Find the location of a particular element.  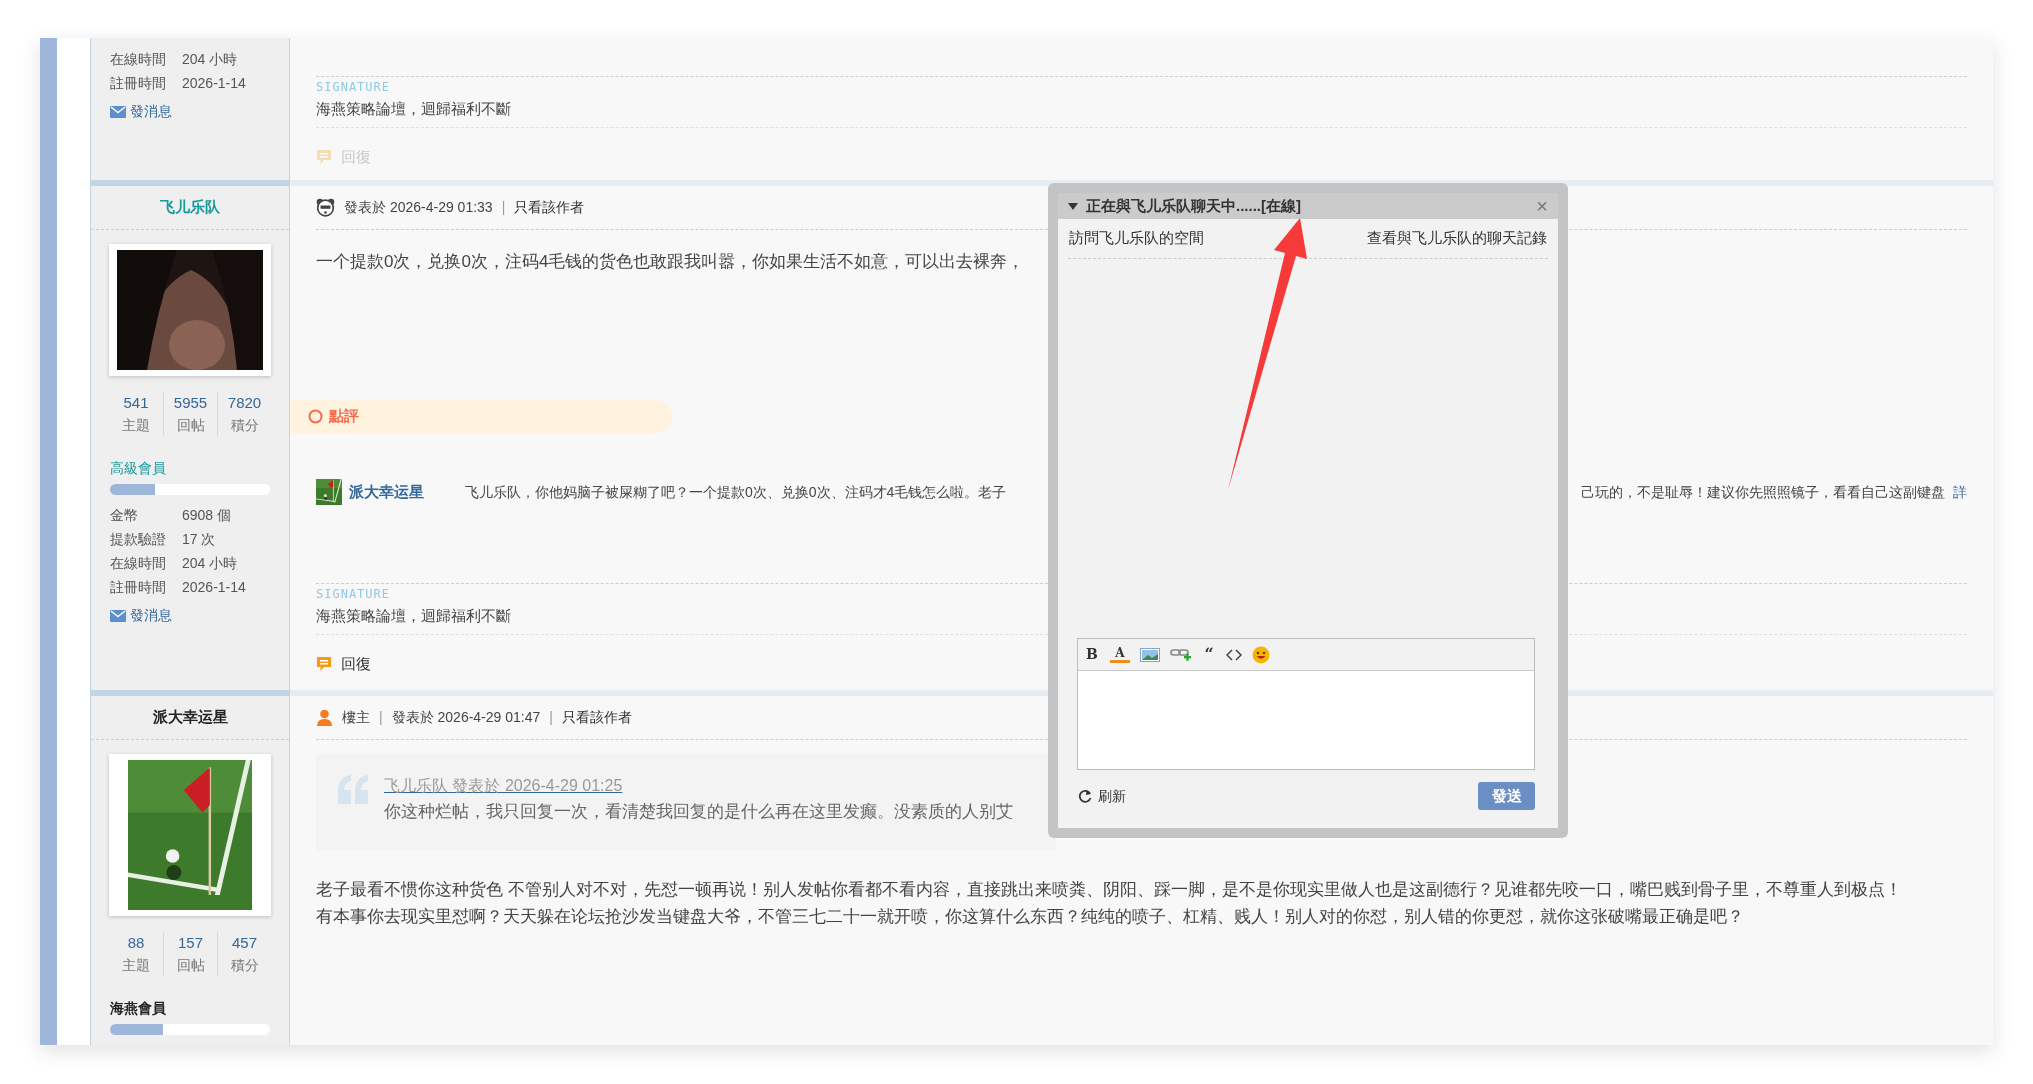

image-icon is located at coordinates (1150, 654).